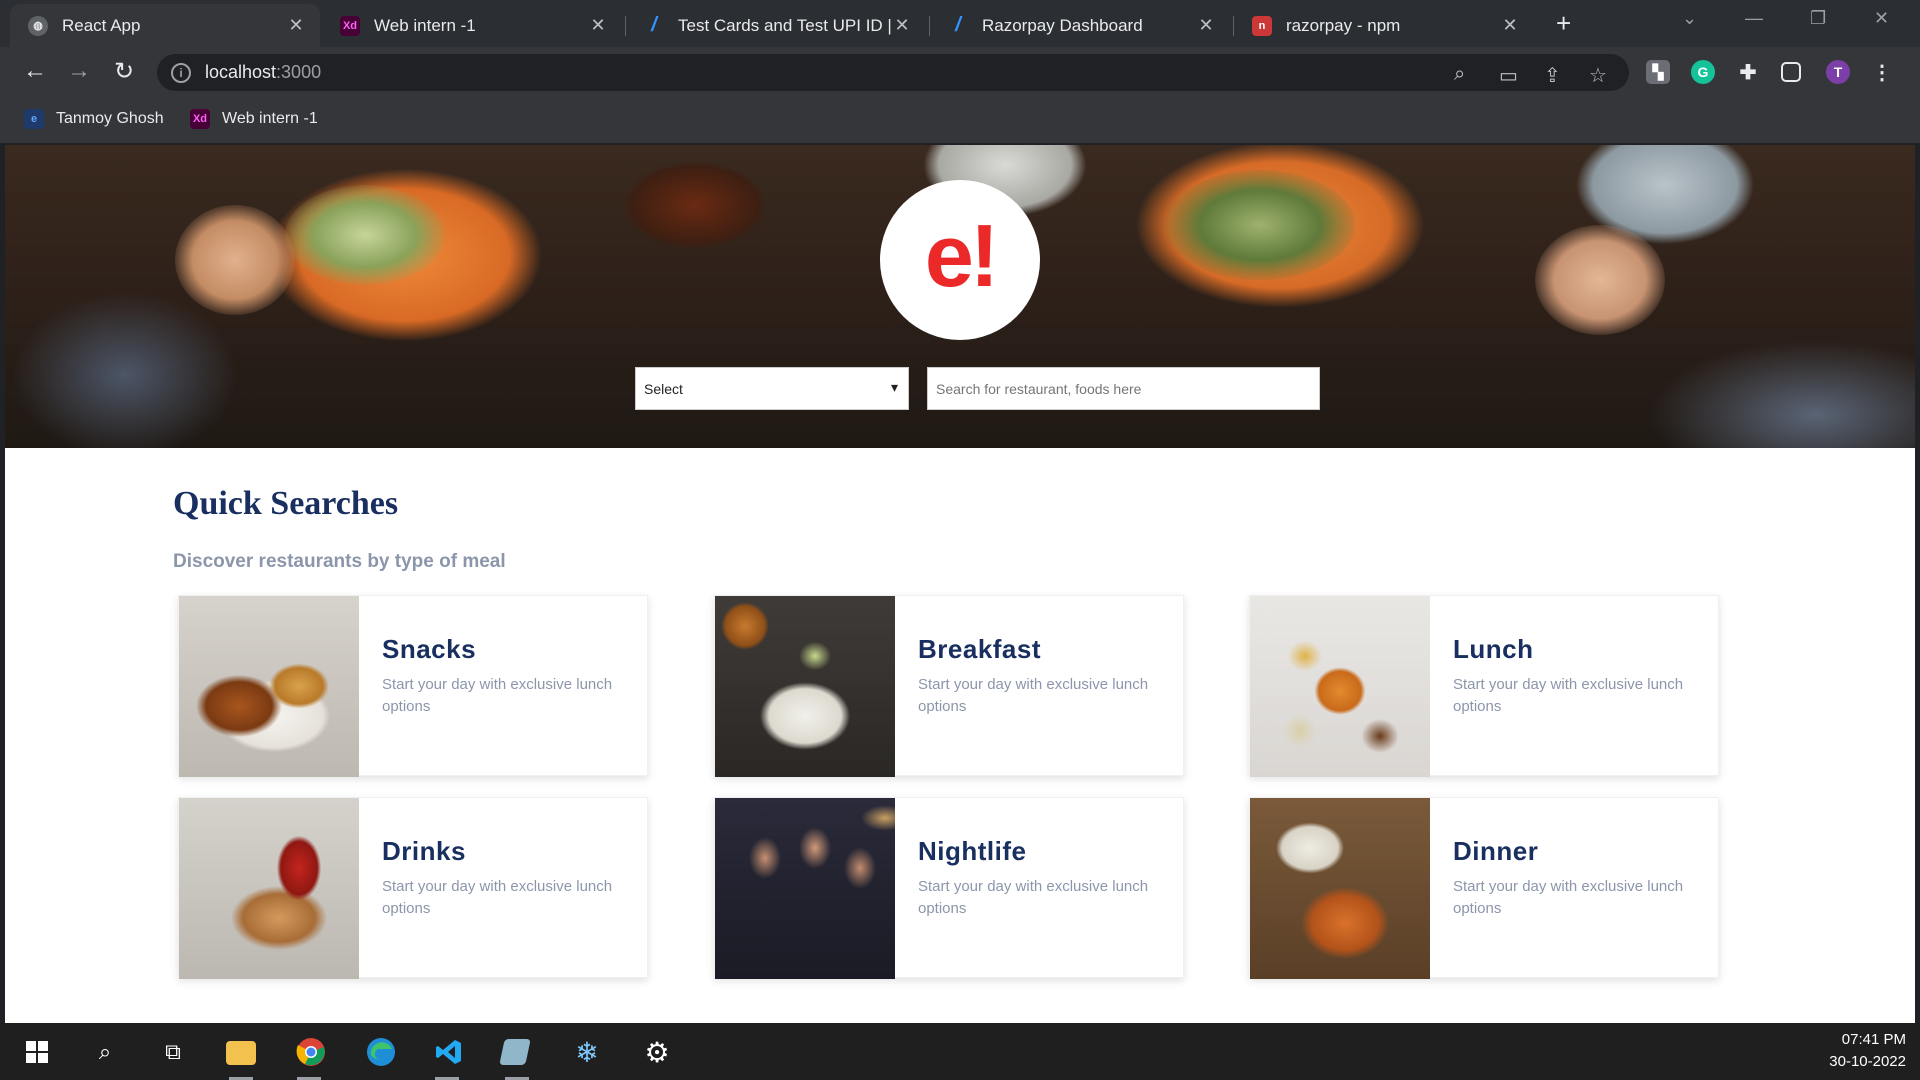 This screenshot has width=1920, height=1080. Describe the element at coordinates (587, 1052) in the screenshot. I see `snowflake-app-icon: ❄` at that location.